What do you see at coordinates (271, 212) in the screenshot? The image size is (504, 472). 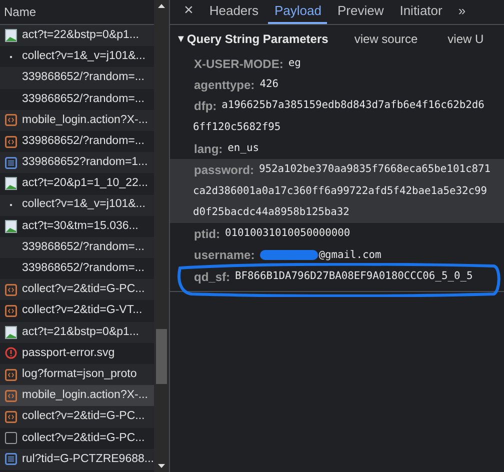 I see `param-value: d0f25bacdc44a8958b125ba32` at bounding box center [271, 212].